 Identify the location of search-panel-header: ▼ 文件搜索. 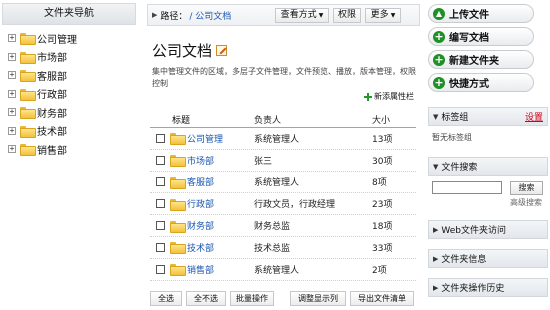
(488, 166).